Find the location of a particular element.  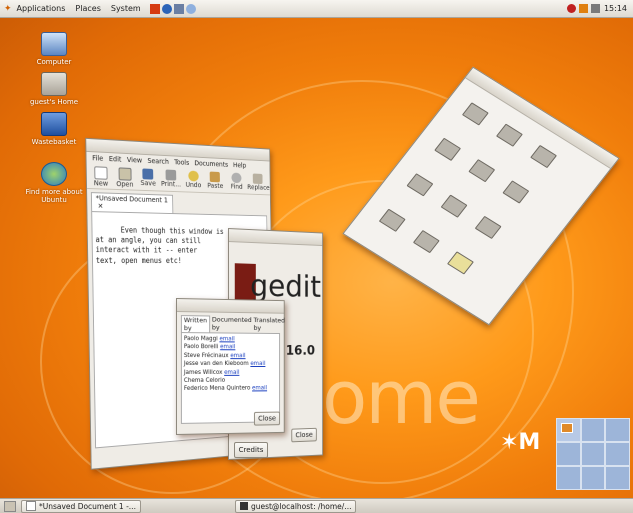

find-icon is located at coordinates (236, 178).